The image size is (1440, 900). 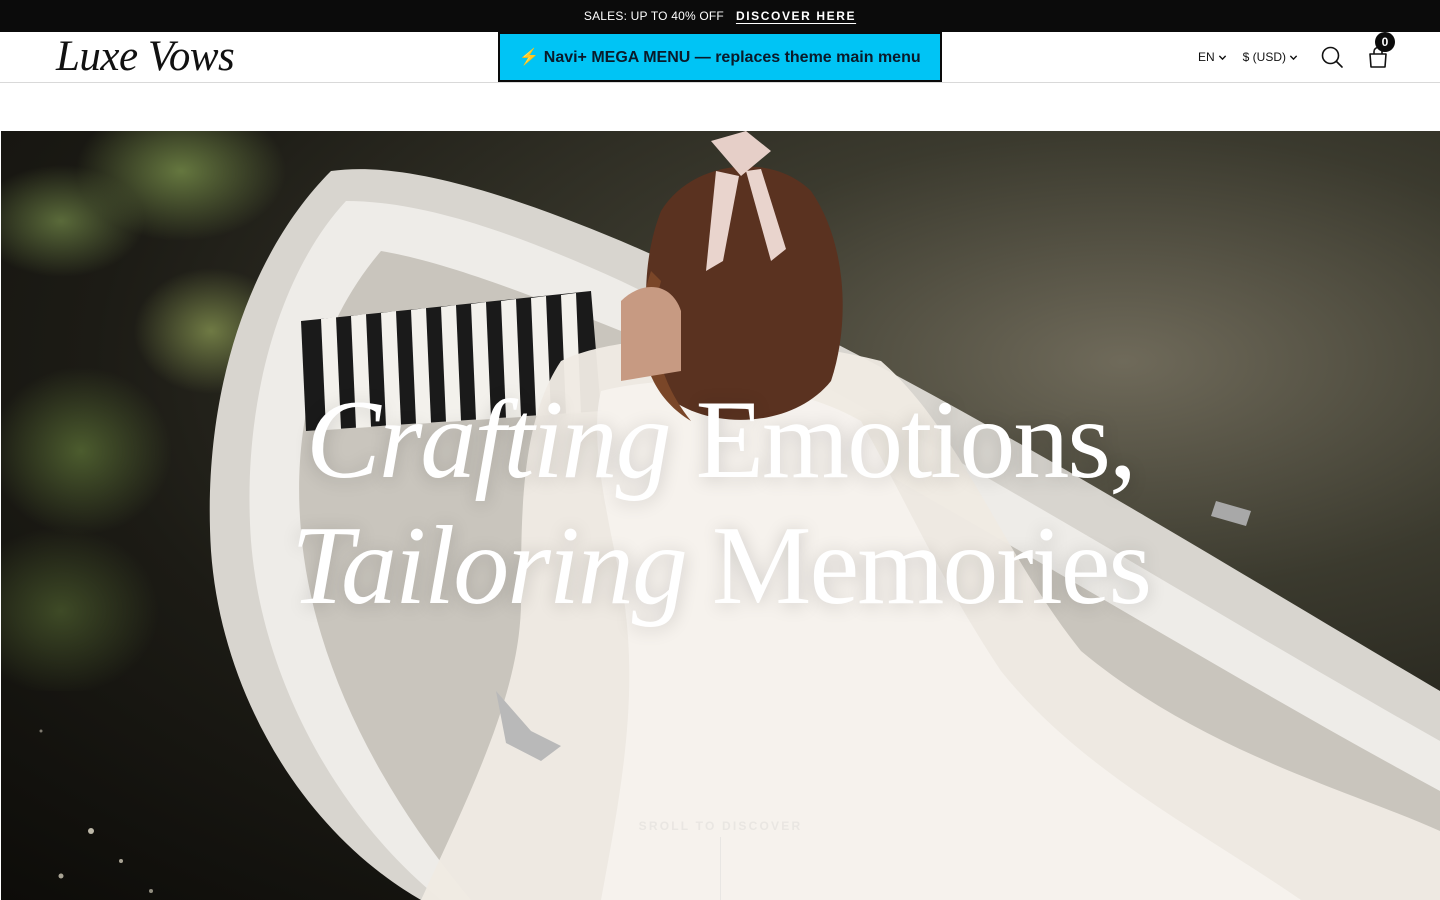 I want to click on search-icon, so click(x=1332, y=57).